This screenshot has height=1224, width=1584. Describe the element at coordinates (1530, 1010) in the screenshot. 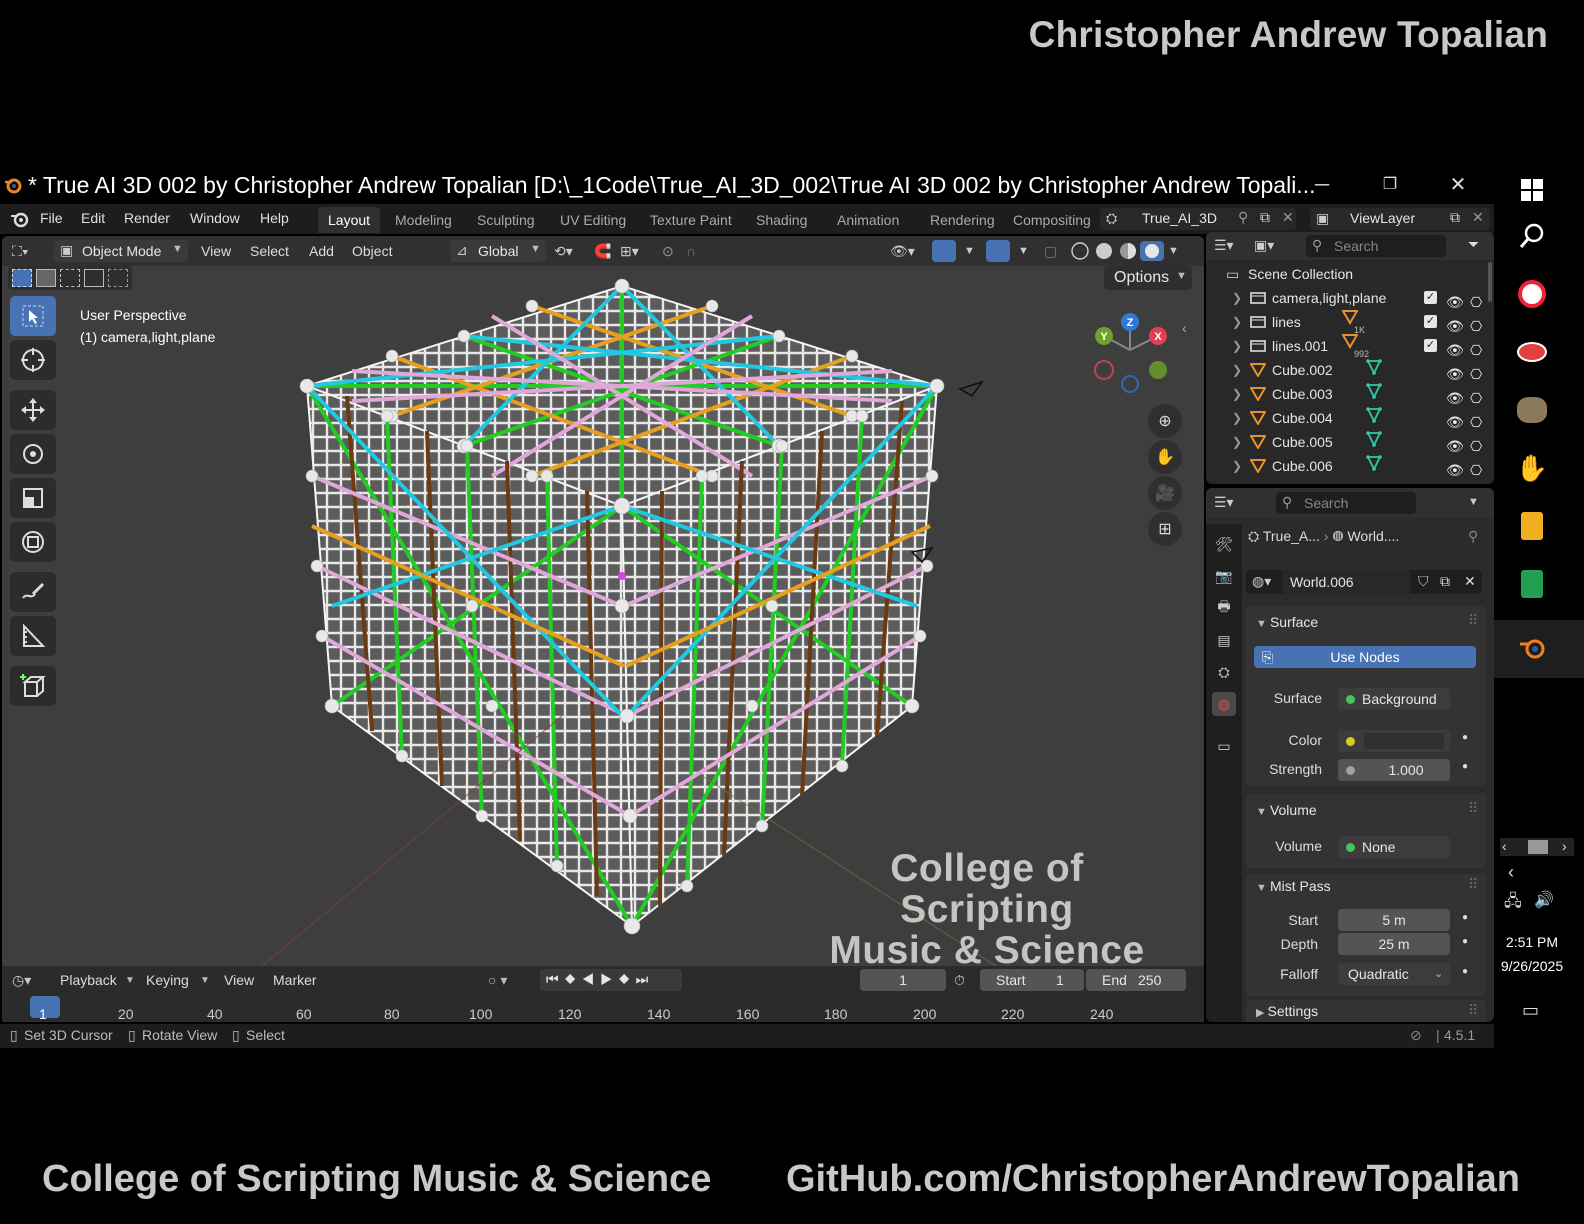

I see `notification-icon: ▭` at that location.